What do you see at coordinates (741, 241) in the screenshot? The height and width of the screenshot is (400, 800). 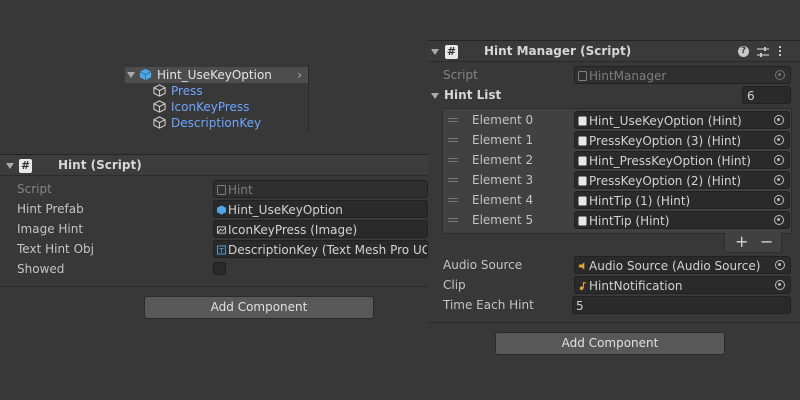 I see `add-element-button: +` at bounding box center [741, 241].